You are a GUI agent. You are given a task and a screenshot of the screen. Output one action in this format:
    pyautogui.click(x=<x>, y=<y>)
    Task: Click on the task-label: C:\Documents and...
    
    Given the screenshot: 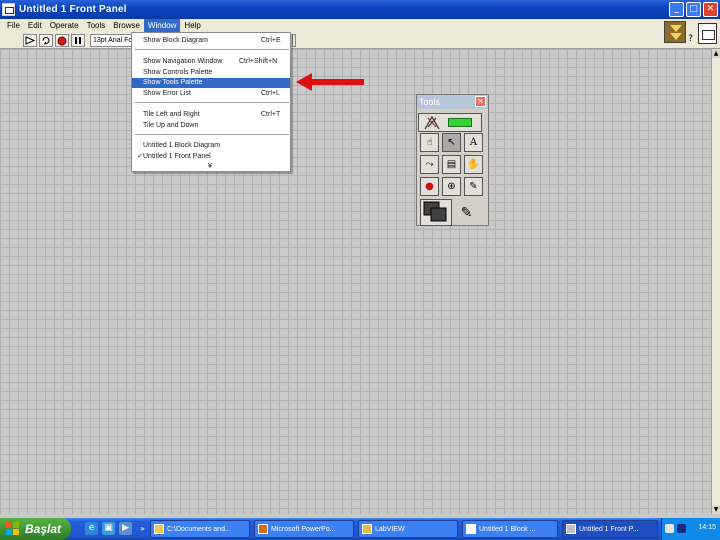 What is the action you would take?
    pyautogui.click(x=199, y=529)
    